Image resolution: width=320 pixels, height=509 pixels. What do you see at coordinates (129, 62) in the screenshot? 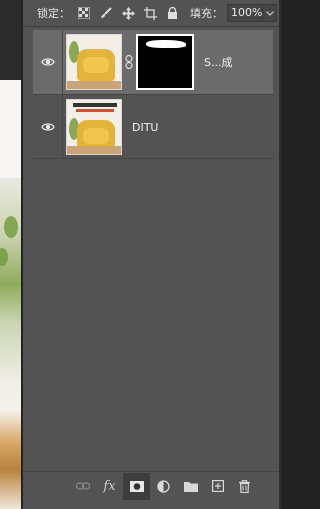
I see `chain-link-icon` at bounding box center [129, 62].